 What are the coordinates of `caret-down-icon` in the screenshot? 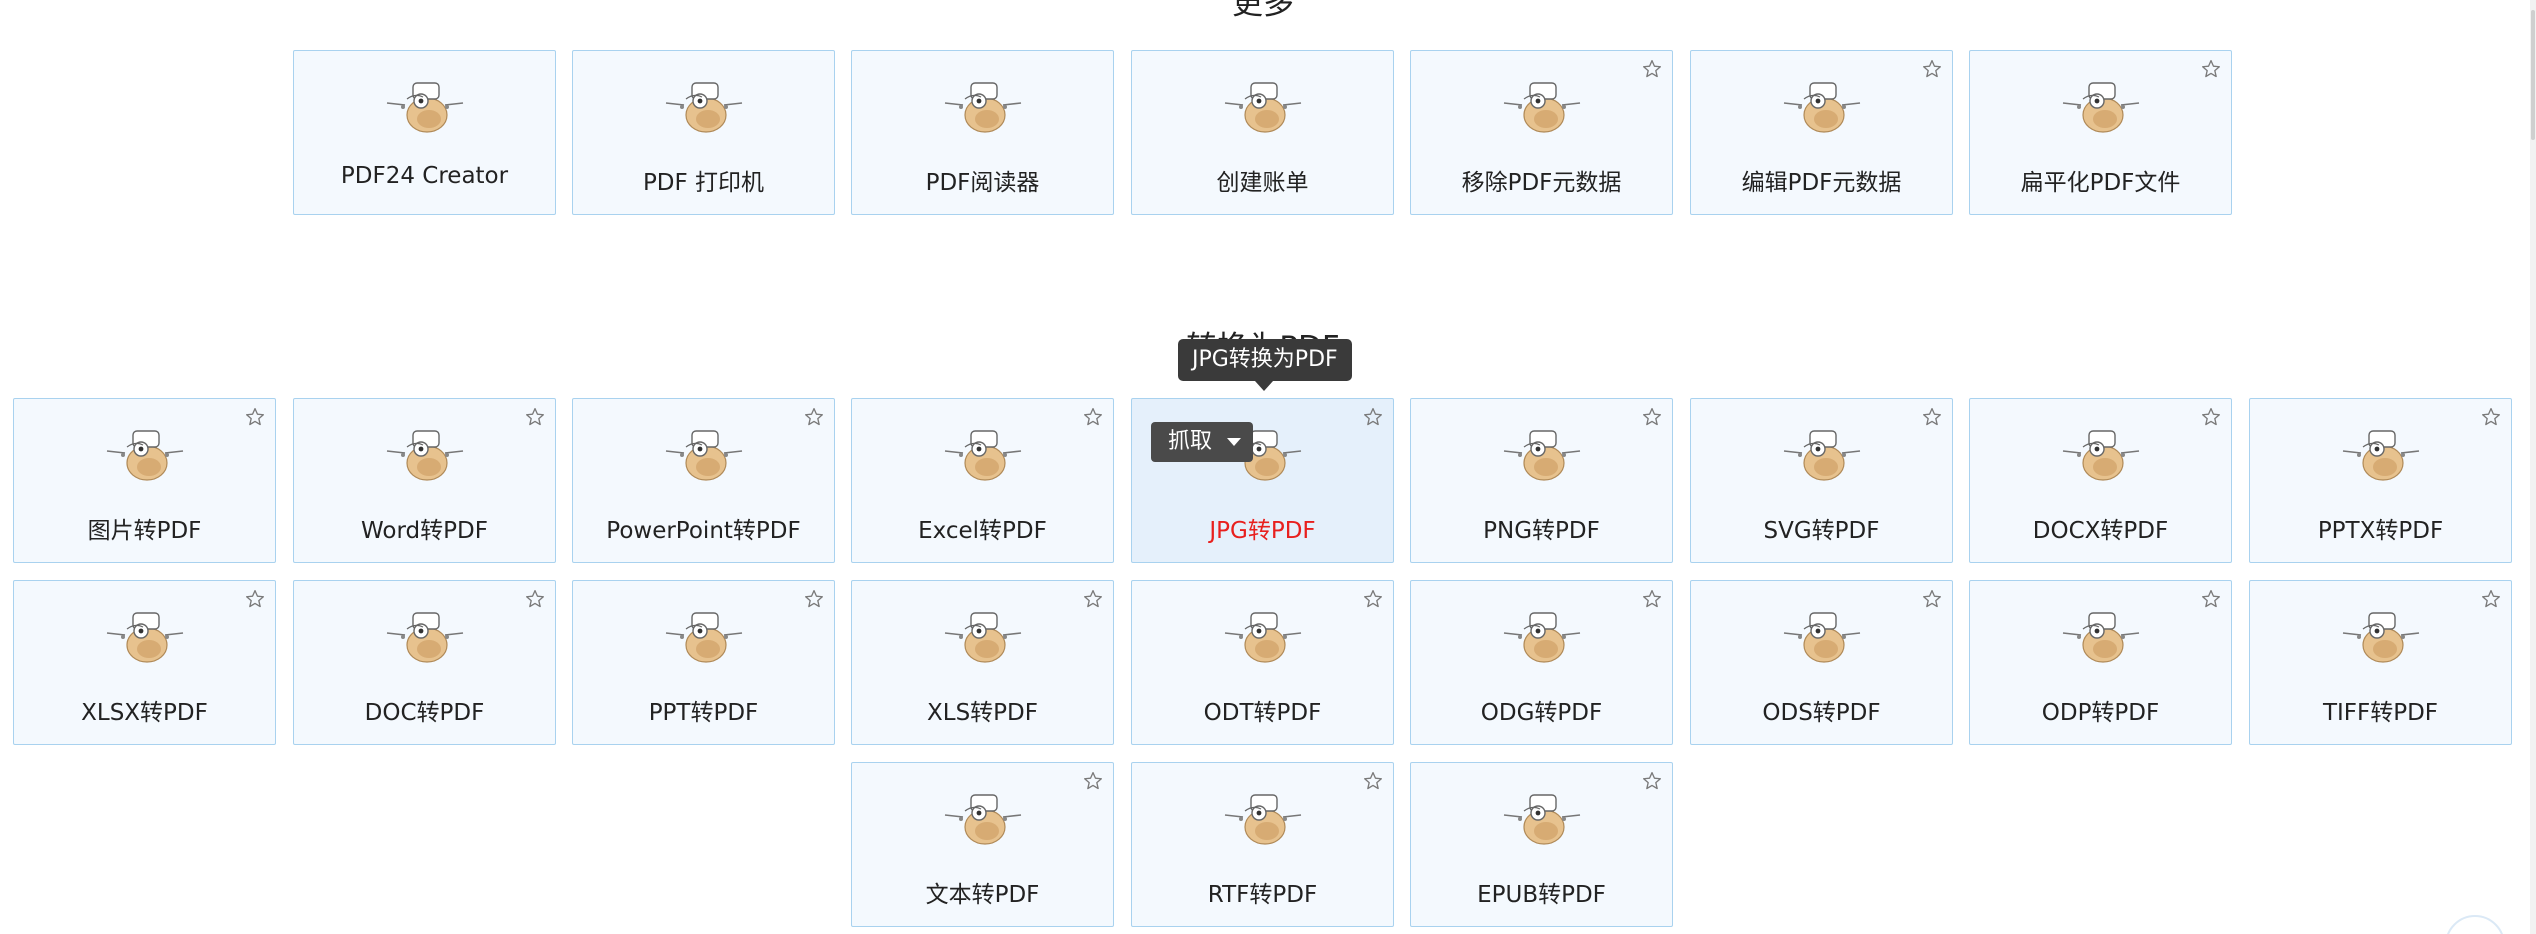 It's located at (1234, 442).